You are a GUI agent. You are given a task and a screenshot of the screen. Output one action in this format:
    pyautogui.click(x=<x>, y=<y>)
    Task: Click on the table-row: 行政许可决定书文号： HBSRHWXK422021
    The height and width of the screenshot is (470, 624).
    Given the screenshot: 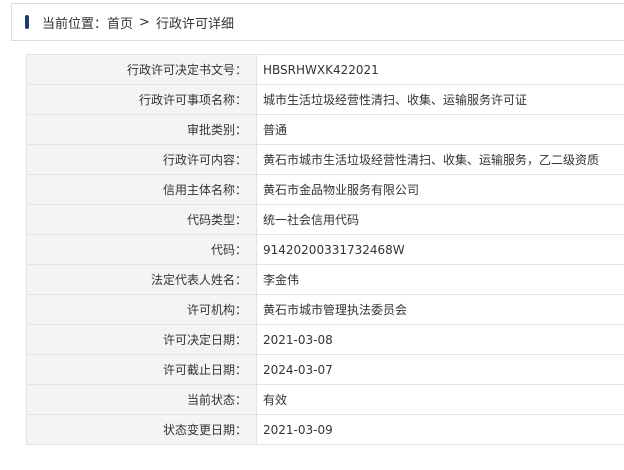 What is the action you would take?
    pyautogui.click(x=325, y=69)
    